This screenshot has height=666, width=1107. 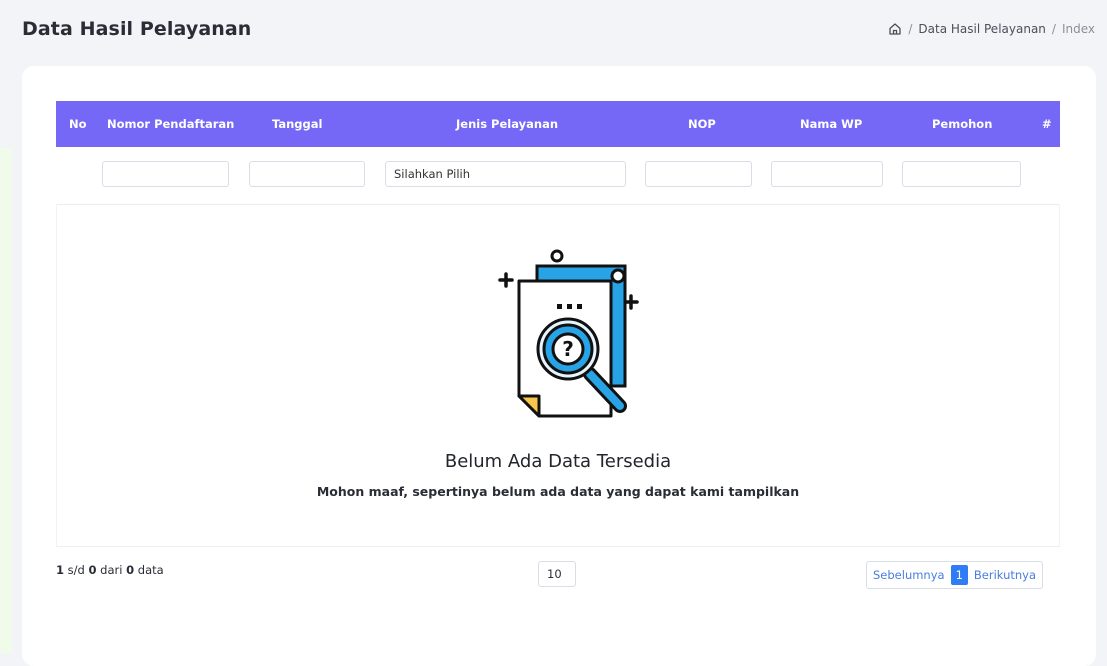 I want to click on range-dari-label: dari, so click(x=111, y=570).